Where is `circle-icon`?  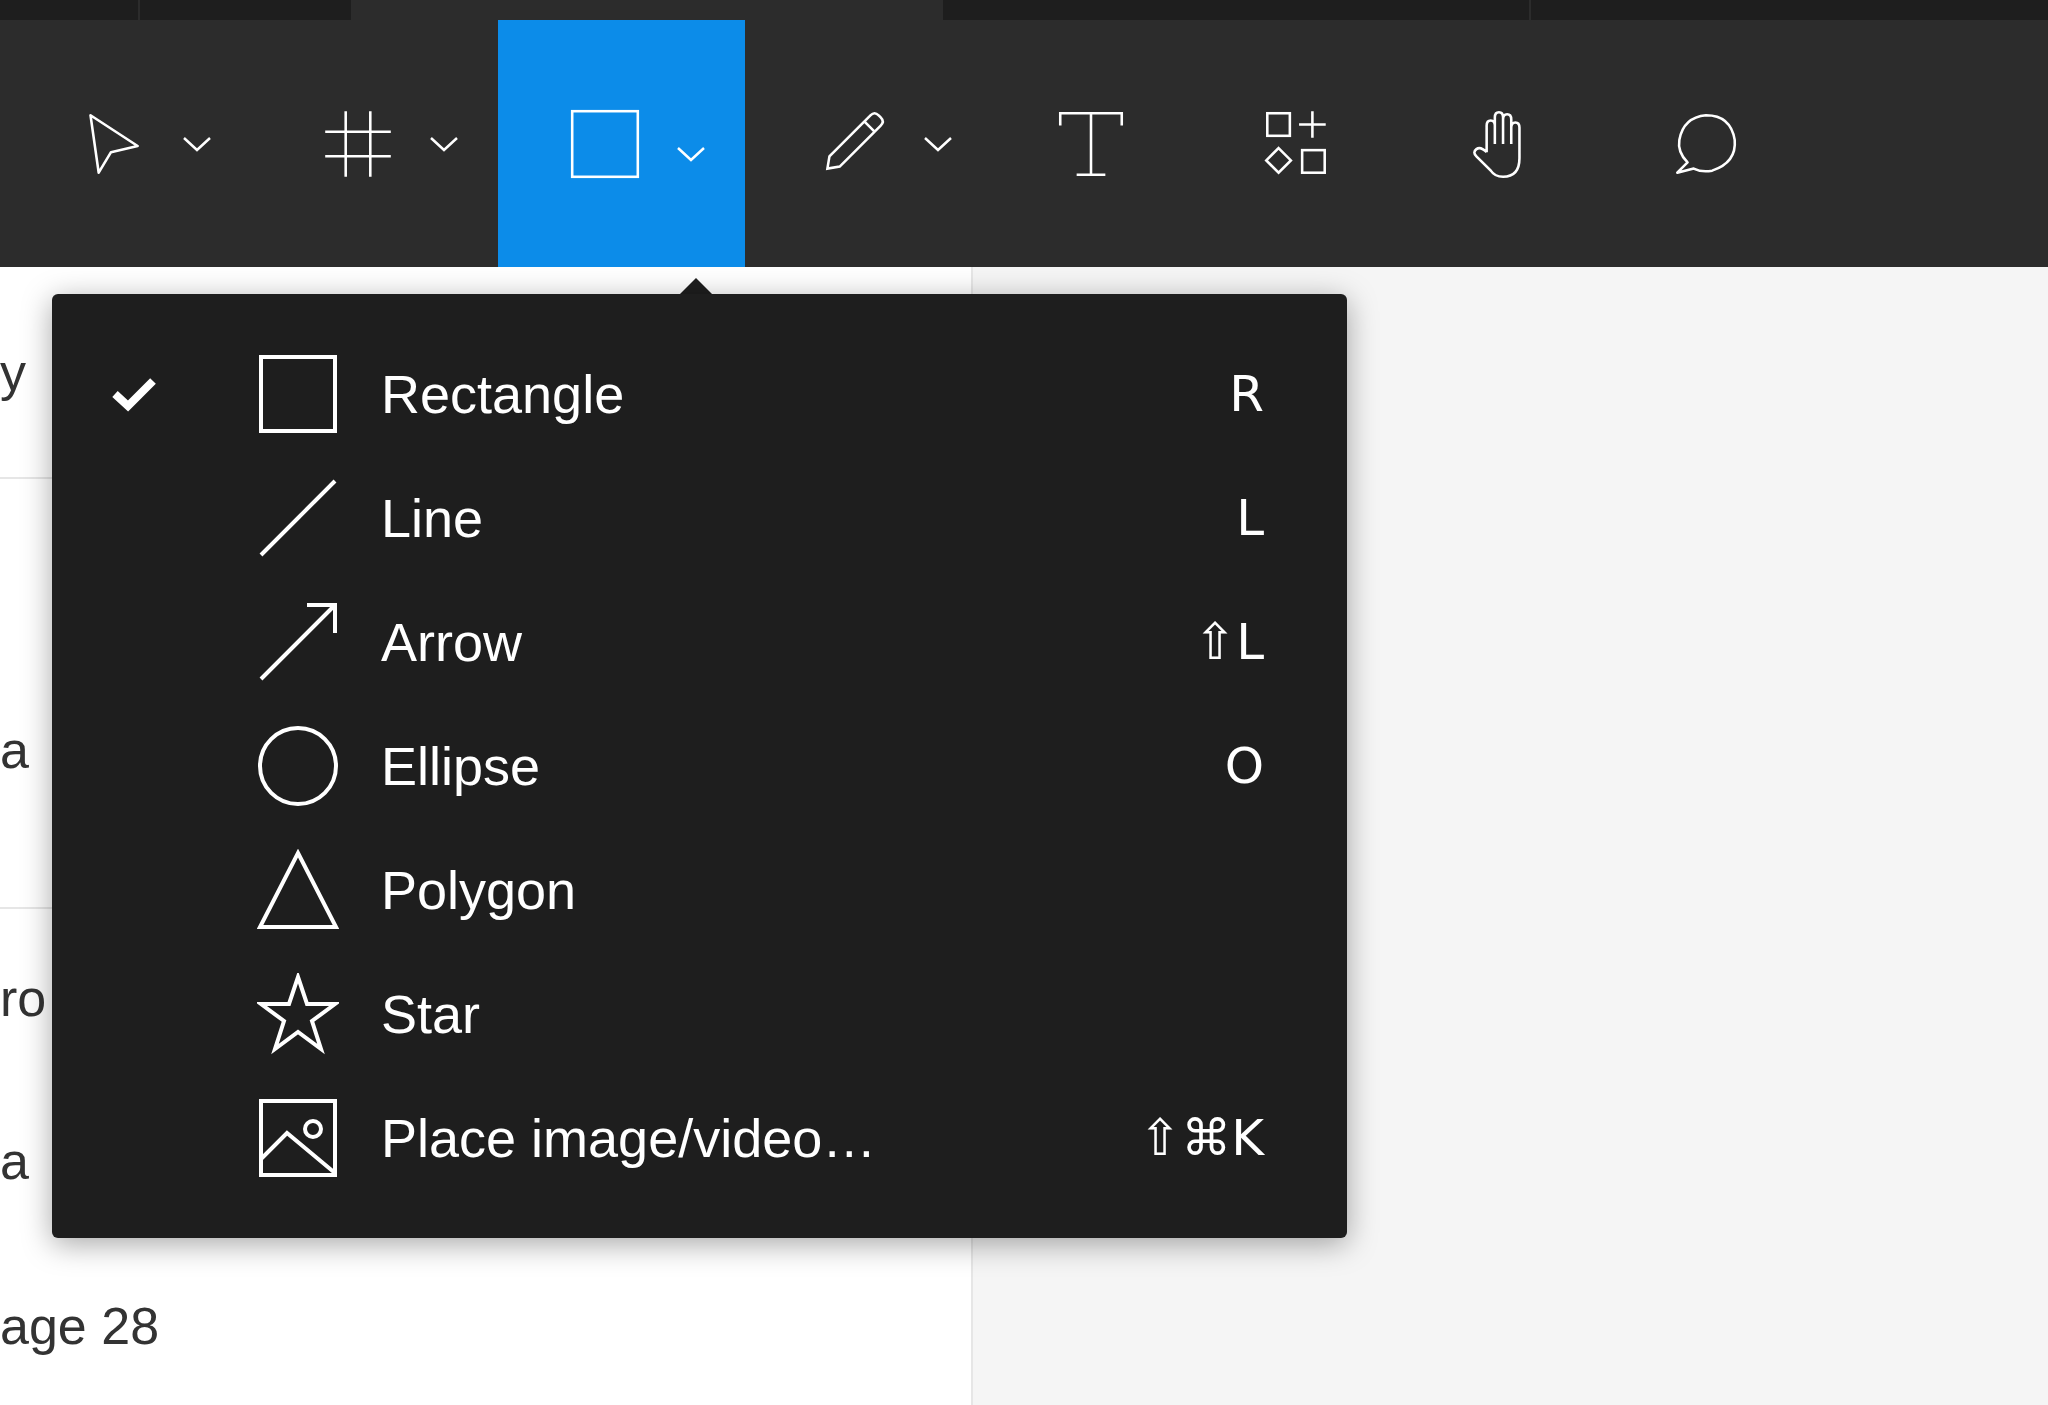 circle-icon is located at coordinates (298, 766).